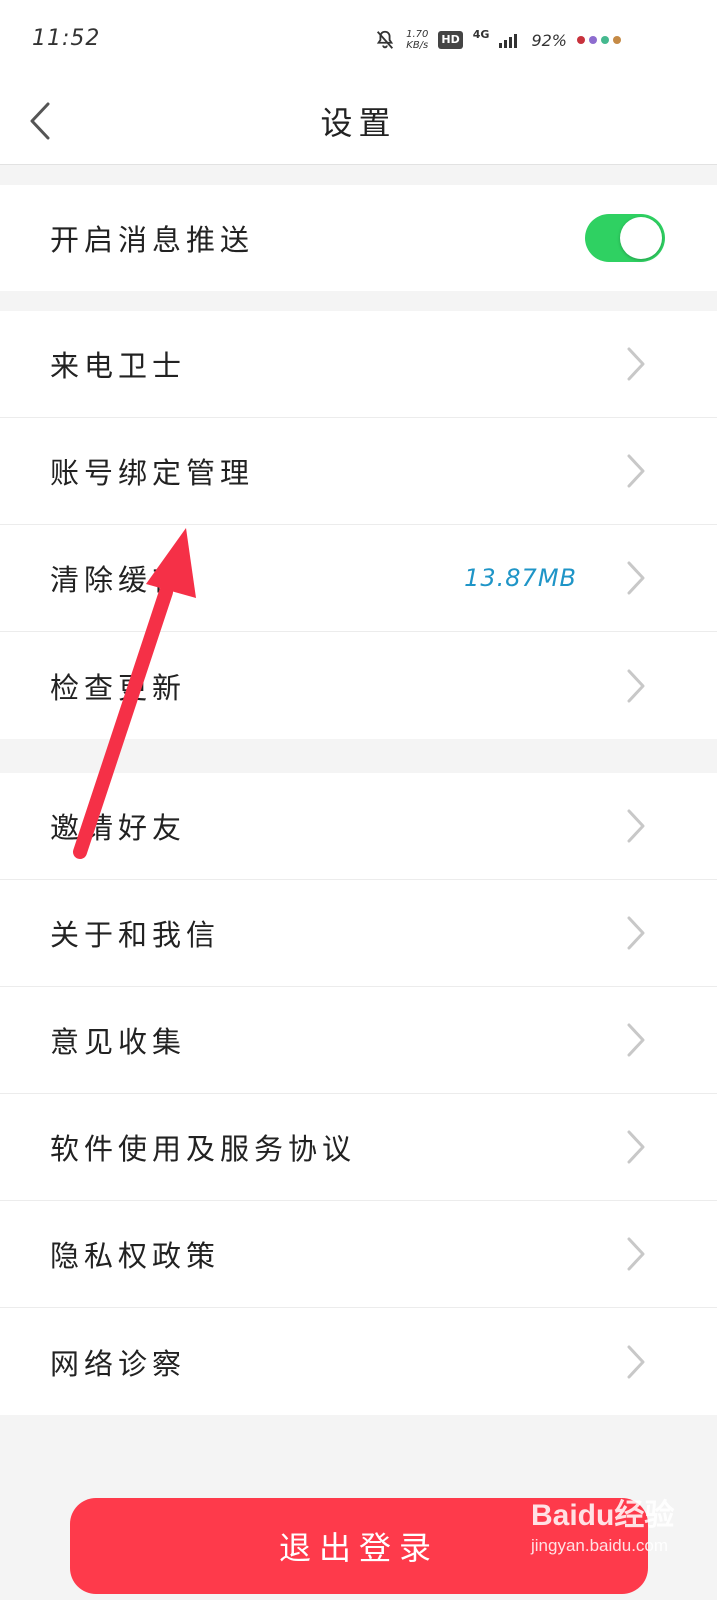 This screenshot has width=717, height=1600. What do you see at coordinates (358, 40) in the screenshot?
I see `status-bar: 11:52 1.70 KB/s HD 4G 92%` at bounding box center [358, 40].